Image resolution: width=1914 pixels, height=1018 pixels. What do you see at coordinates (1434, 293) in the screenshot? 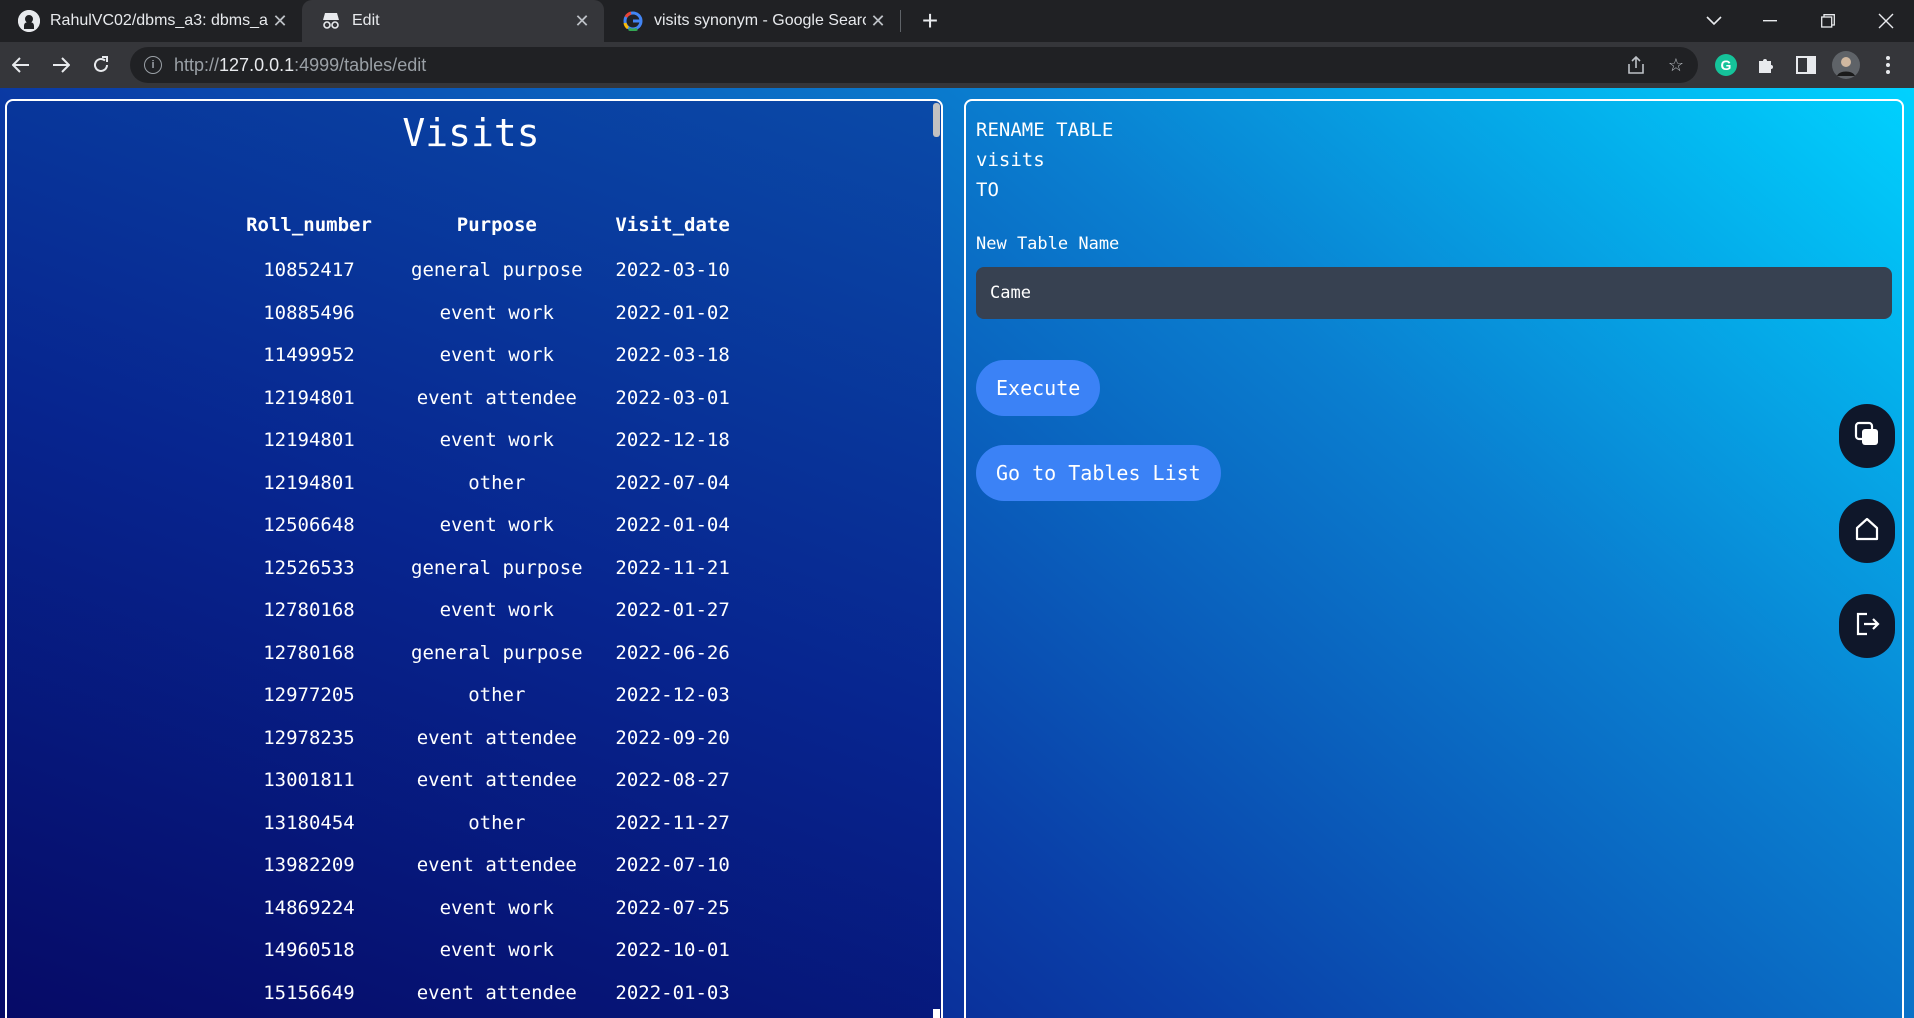
I see `new-table-name-input: Came` at bounding box center [1434, 293].